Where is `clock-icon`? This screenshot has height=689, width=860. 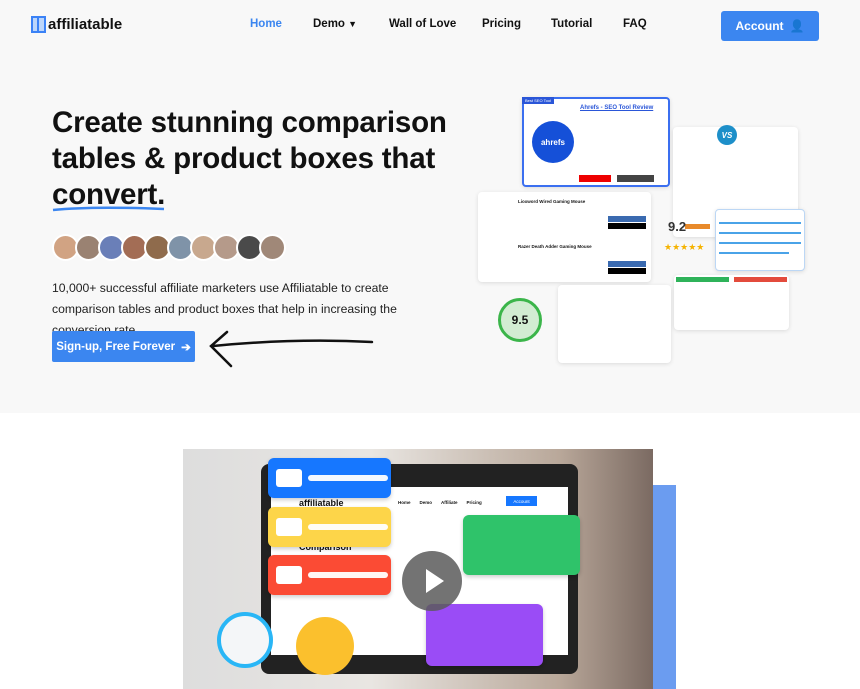
clock-icon is located at coordinates (245, 640).